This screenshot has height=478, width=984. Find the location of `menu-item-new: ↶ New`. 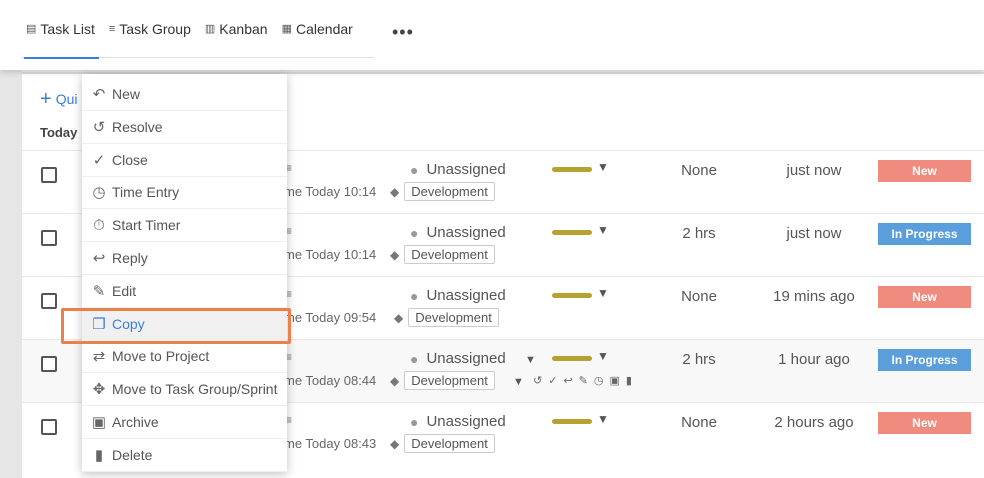

menu-item-new: ↶ New is located at coordinates (184, 94).